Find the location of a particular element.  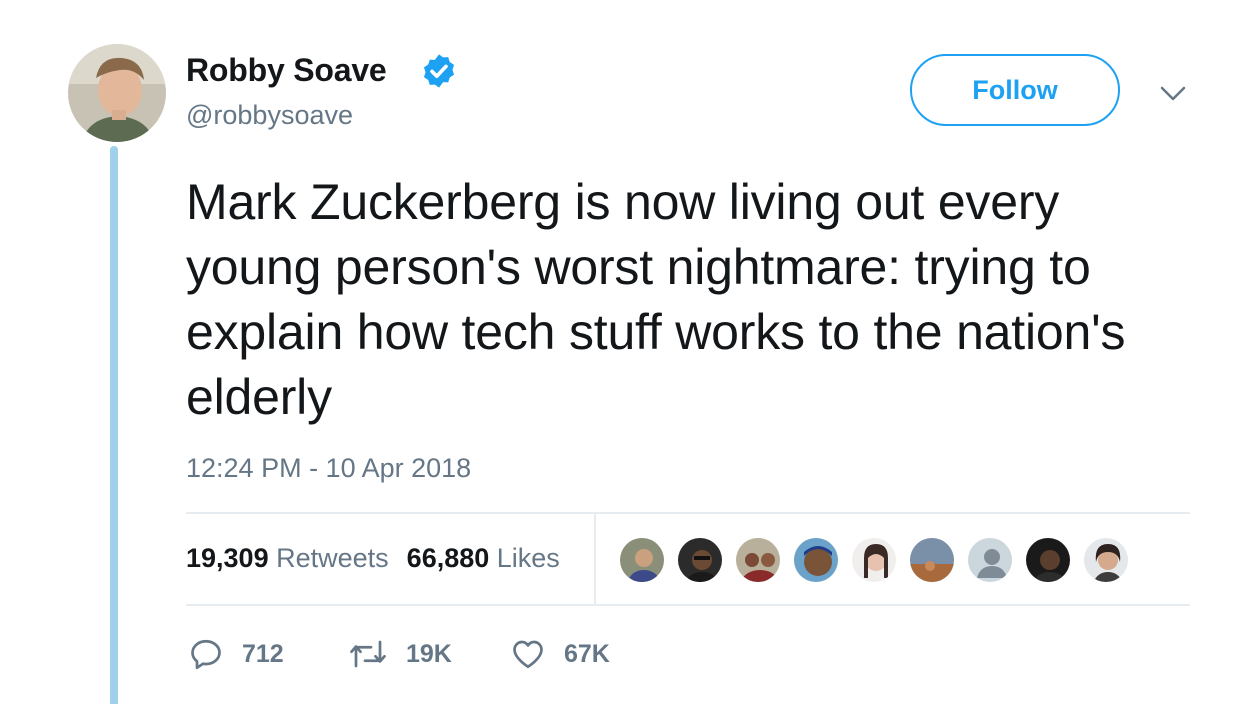

retweets-label: Retweets is located at coordinates (332, 558).